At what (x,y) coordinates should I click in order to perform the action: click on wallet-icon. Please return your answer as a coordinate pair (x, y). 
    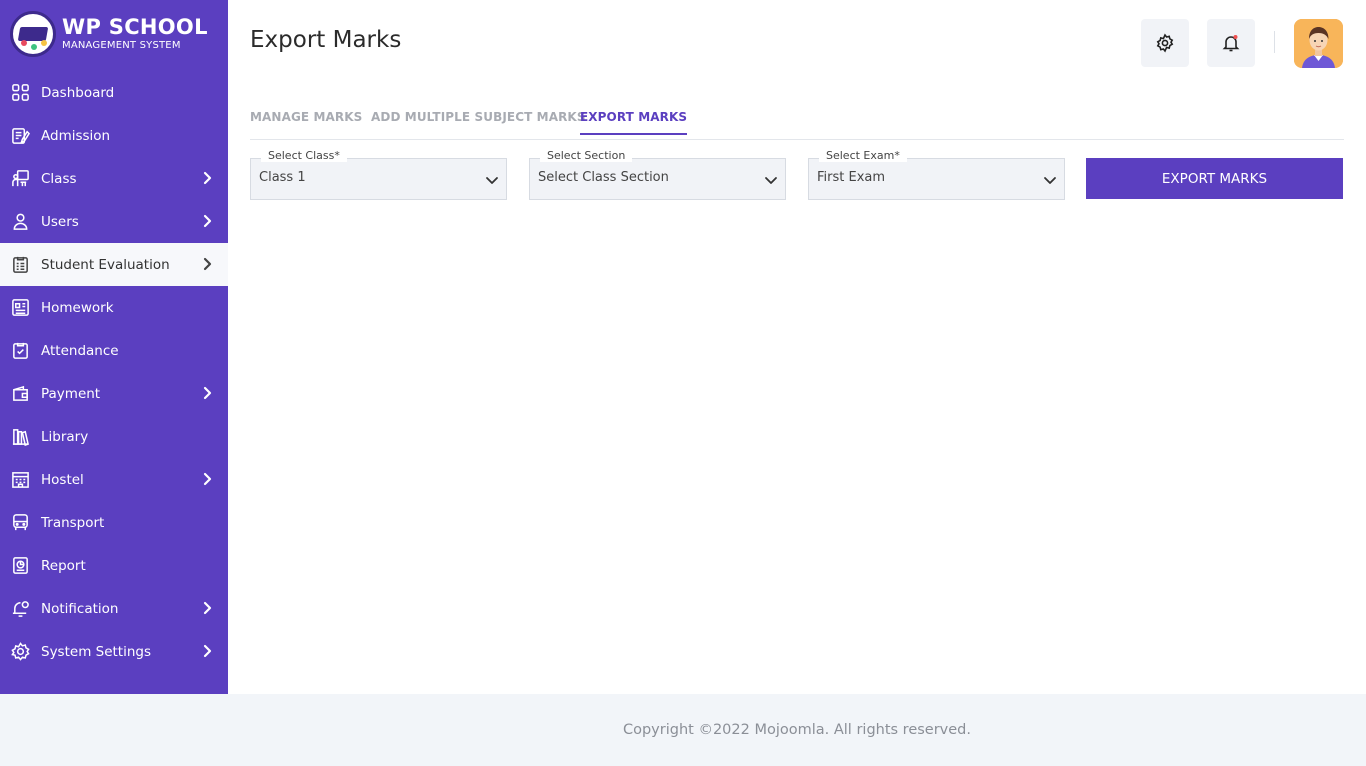
    Looking at the image, I should click on (20, 394).